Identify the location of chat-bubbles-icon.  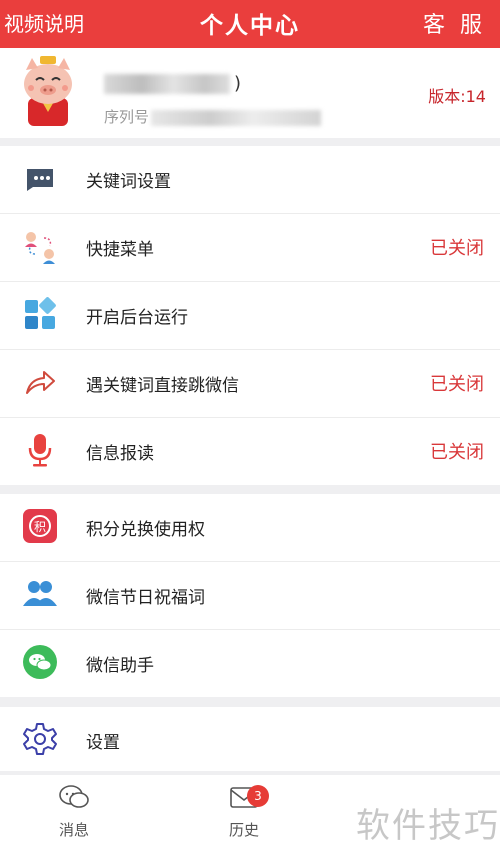
(74, 796).